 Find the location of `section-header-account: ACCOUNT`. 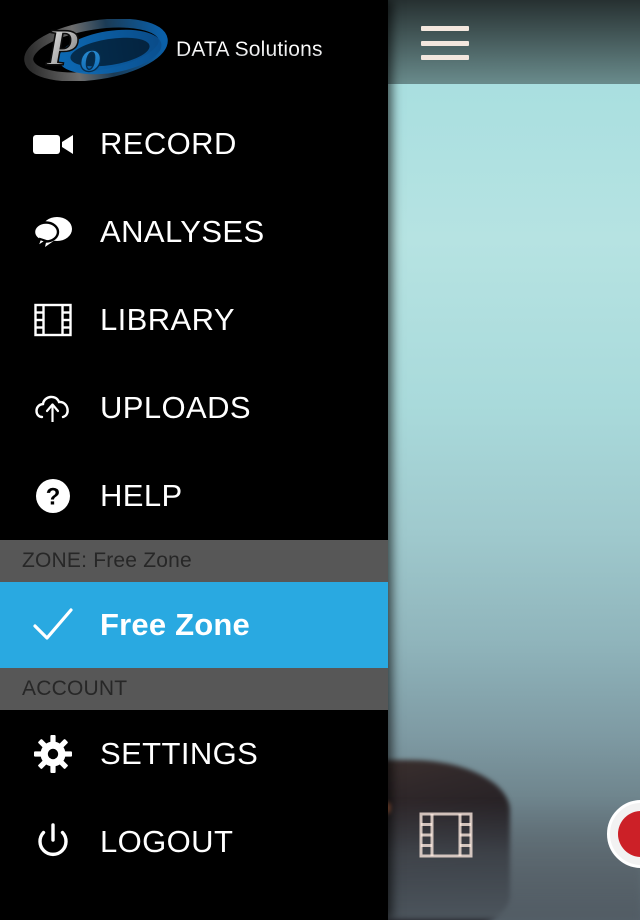

section-header-account: ACCOUNT is located at coordinates (194, 689).